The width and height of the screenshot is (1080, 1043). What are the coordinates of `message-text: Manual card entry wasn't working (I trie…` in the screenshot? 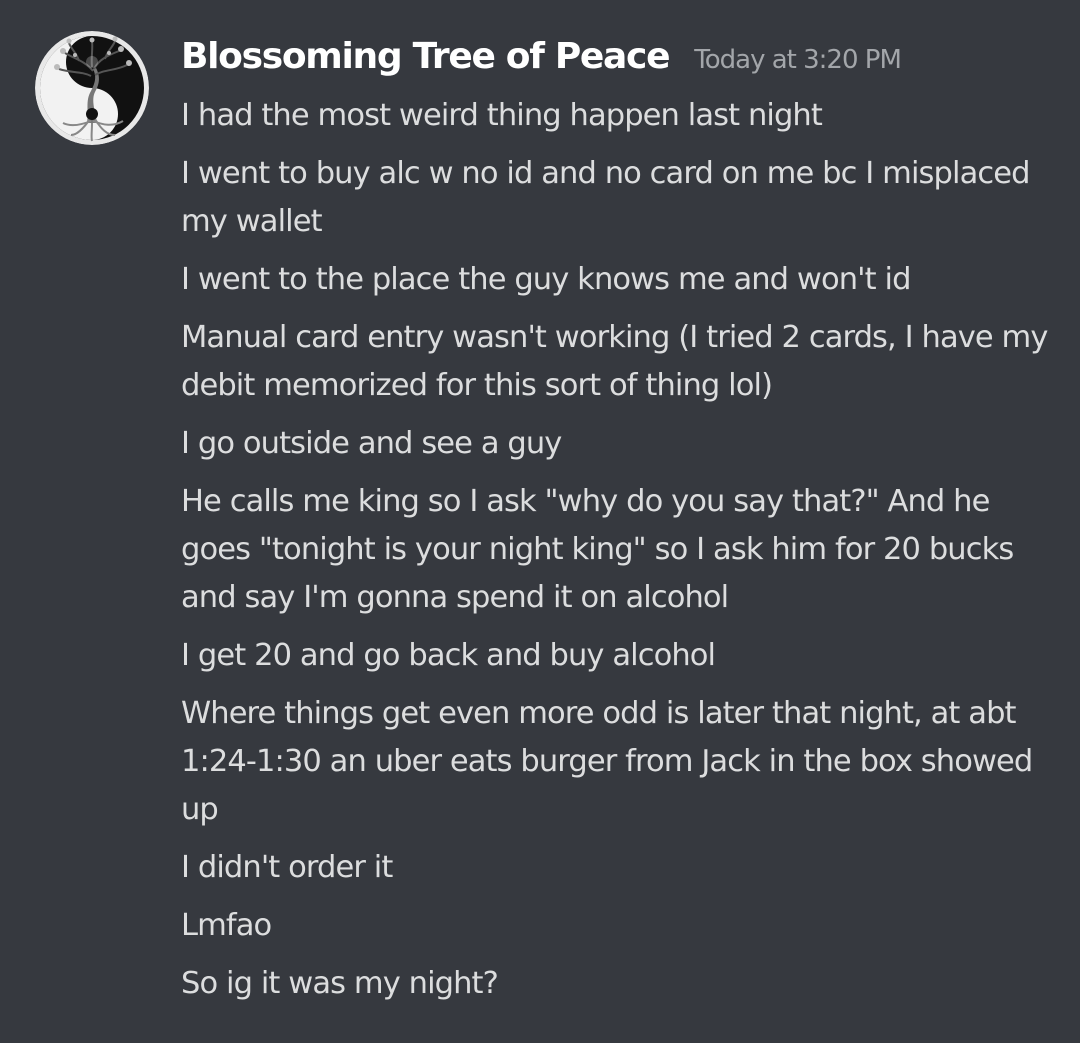 It's located at (614, 361).